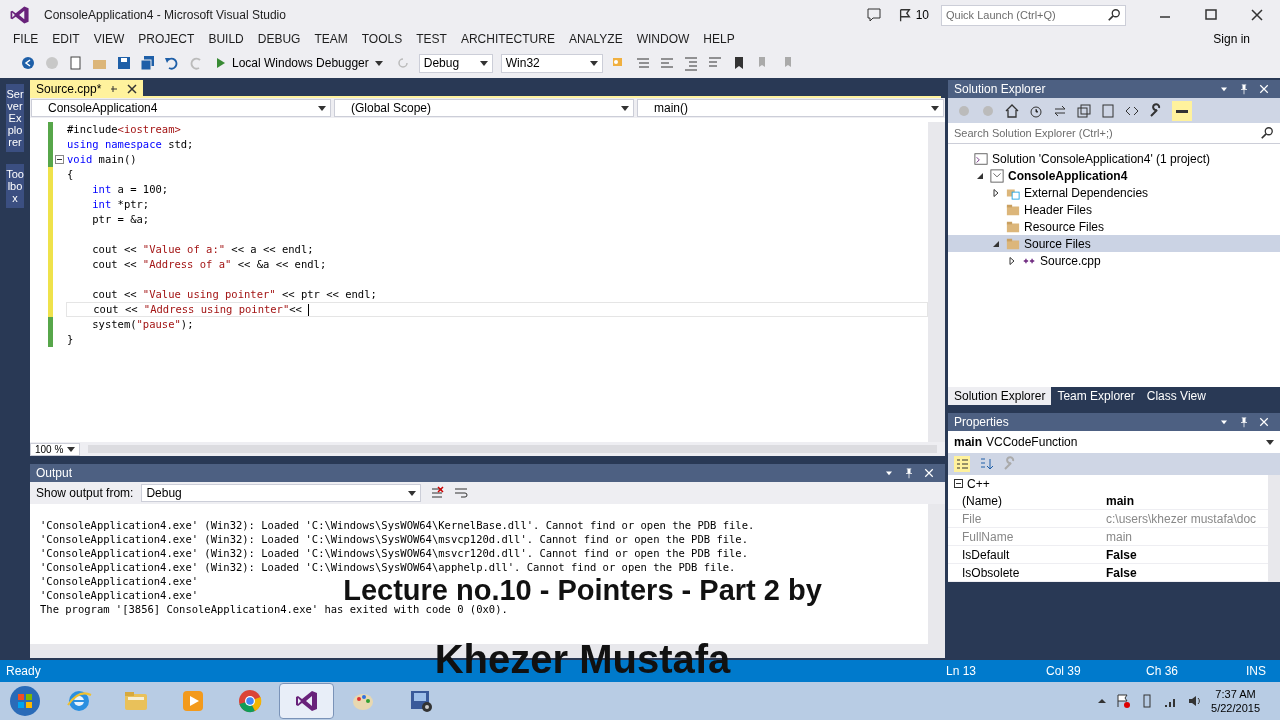 The height and width of the screenshot is (720, 1280). What do you see at coordinates (132, 89) in the screenshot?
I see `close-icon` at bounding box center [132, 89].